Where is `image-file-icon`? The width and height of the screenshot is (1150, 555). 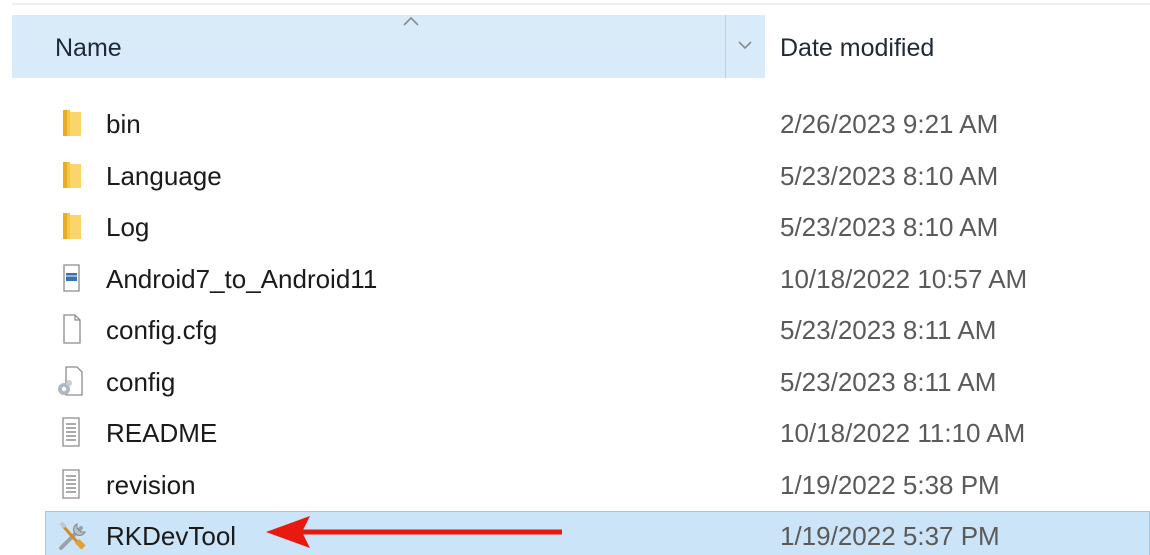 image-file-icon is located at coordinates (71, 278).